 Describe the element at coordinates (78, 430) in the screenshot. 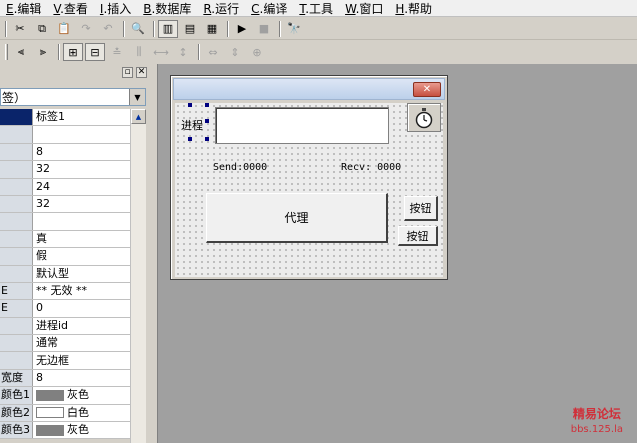

I see `property-value-text: 灰色` at that location.